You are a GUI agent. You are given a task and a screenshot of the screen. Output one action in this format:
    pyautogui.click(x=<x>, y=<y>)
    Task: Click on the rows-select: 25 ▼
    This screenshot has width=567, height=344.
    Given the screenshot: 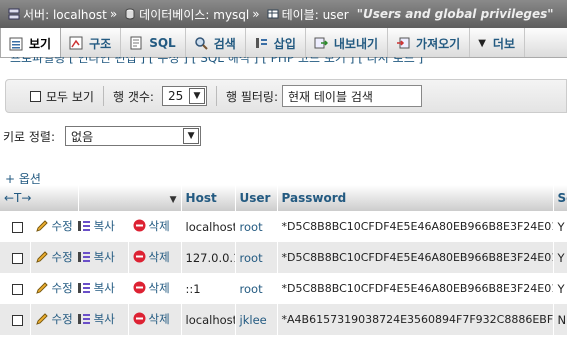 What is the action you would take?
    pyautogui.click(x=184, y=96)
    